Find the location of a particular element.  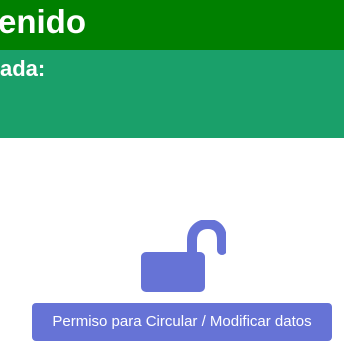

permiso-circular-button: Permiso para Circular / Modificar datos is located at coordinates (182, 322).